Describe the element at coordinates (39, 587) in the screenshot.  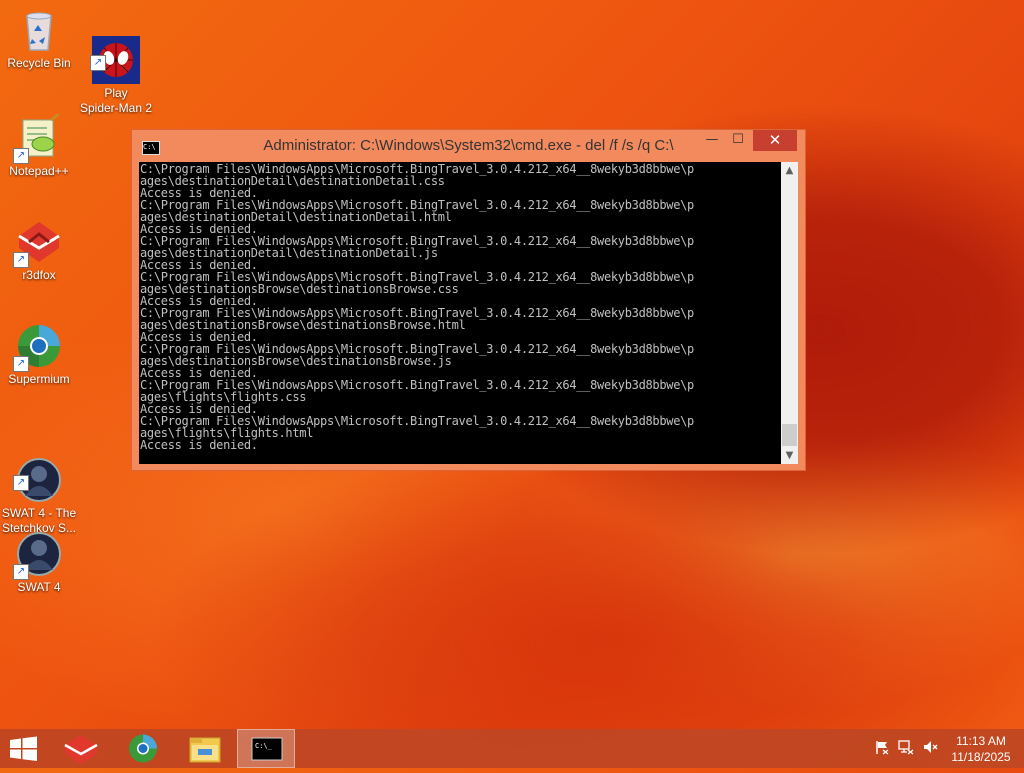
I see `desktop-icon-label: SWAT 4` at that location.